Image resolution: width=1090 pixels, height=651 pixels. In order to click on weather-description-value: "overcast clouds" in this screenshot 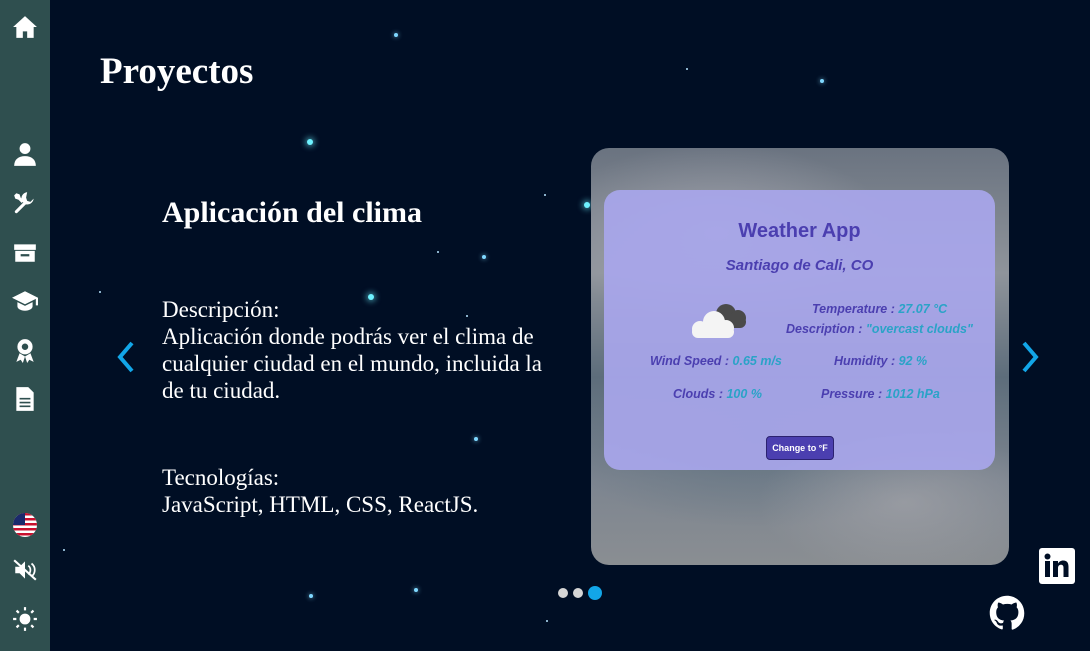, I will do `click(919, 329)`.